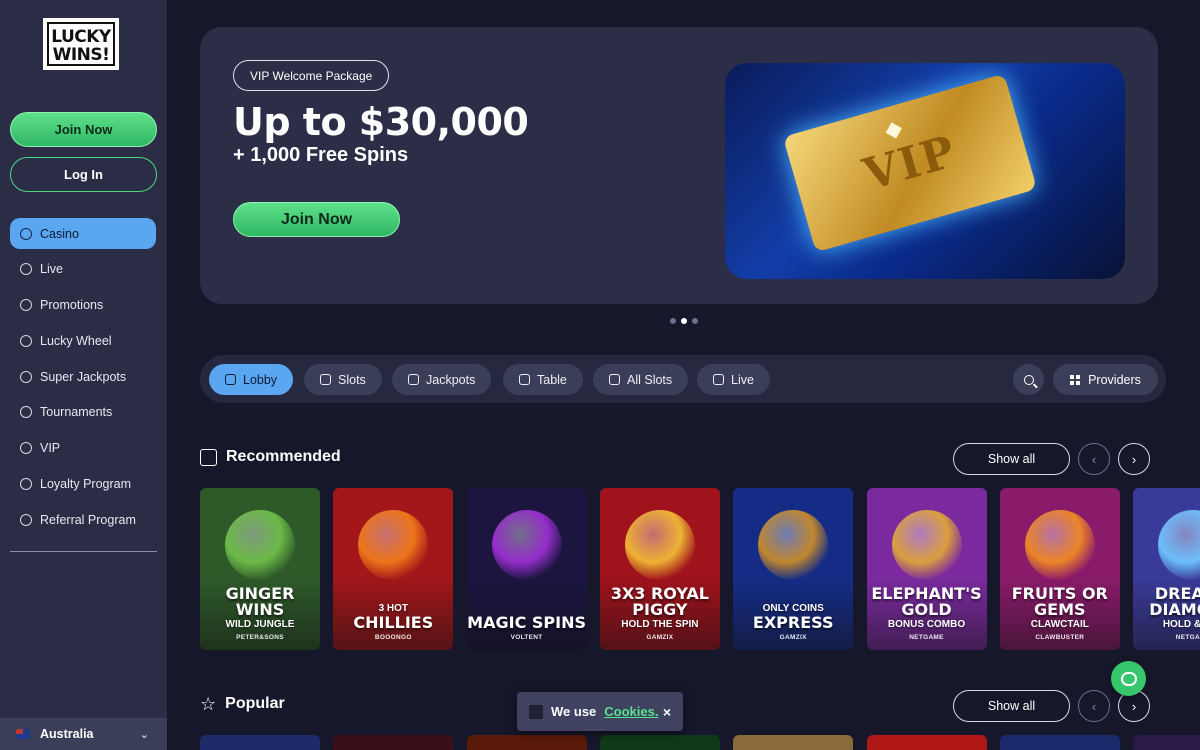 The image size is (1200, 750). I want to click on tab-jackpots: Jackpots, so click(442, 379).